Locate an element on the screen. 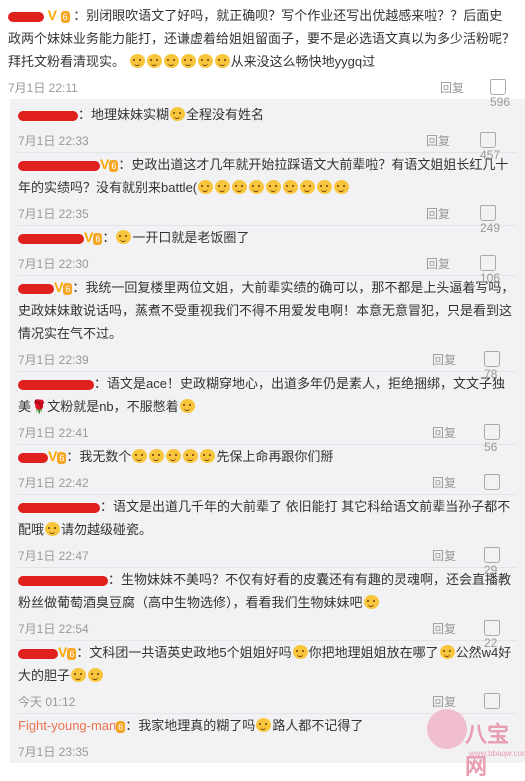 This screenshot has width=525, height=781. username: Fight-young-man is located at coordinates (67, 725).